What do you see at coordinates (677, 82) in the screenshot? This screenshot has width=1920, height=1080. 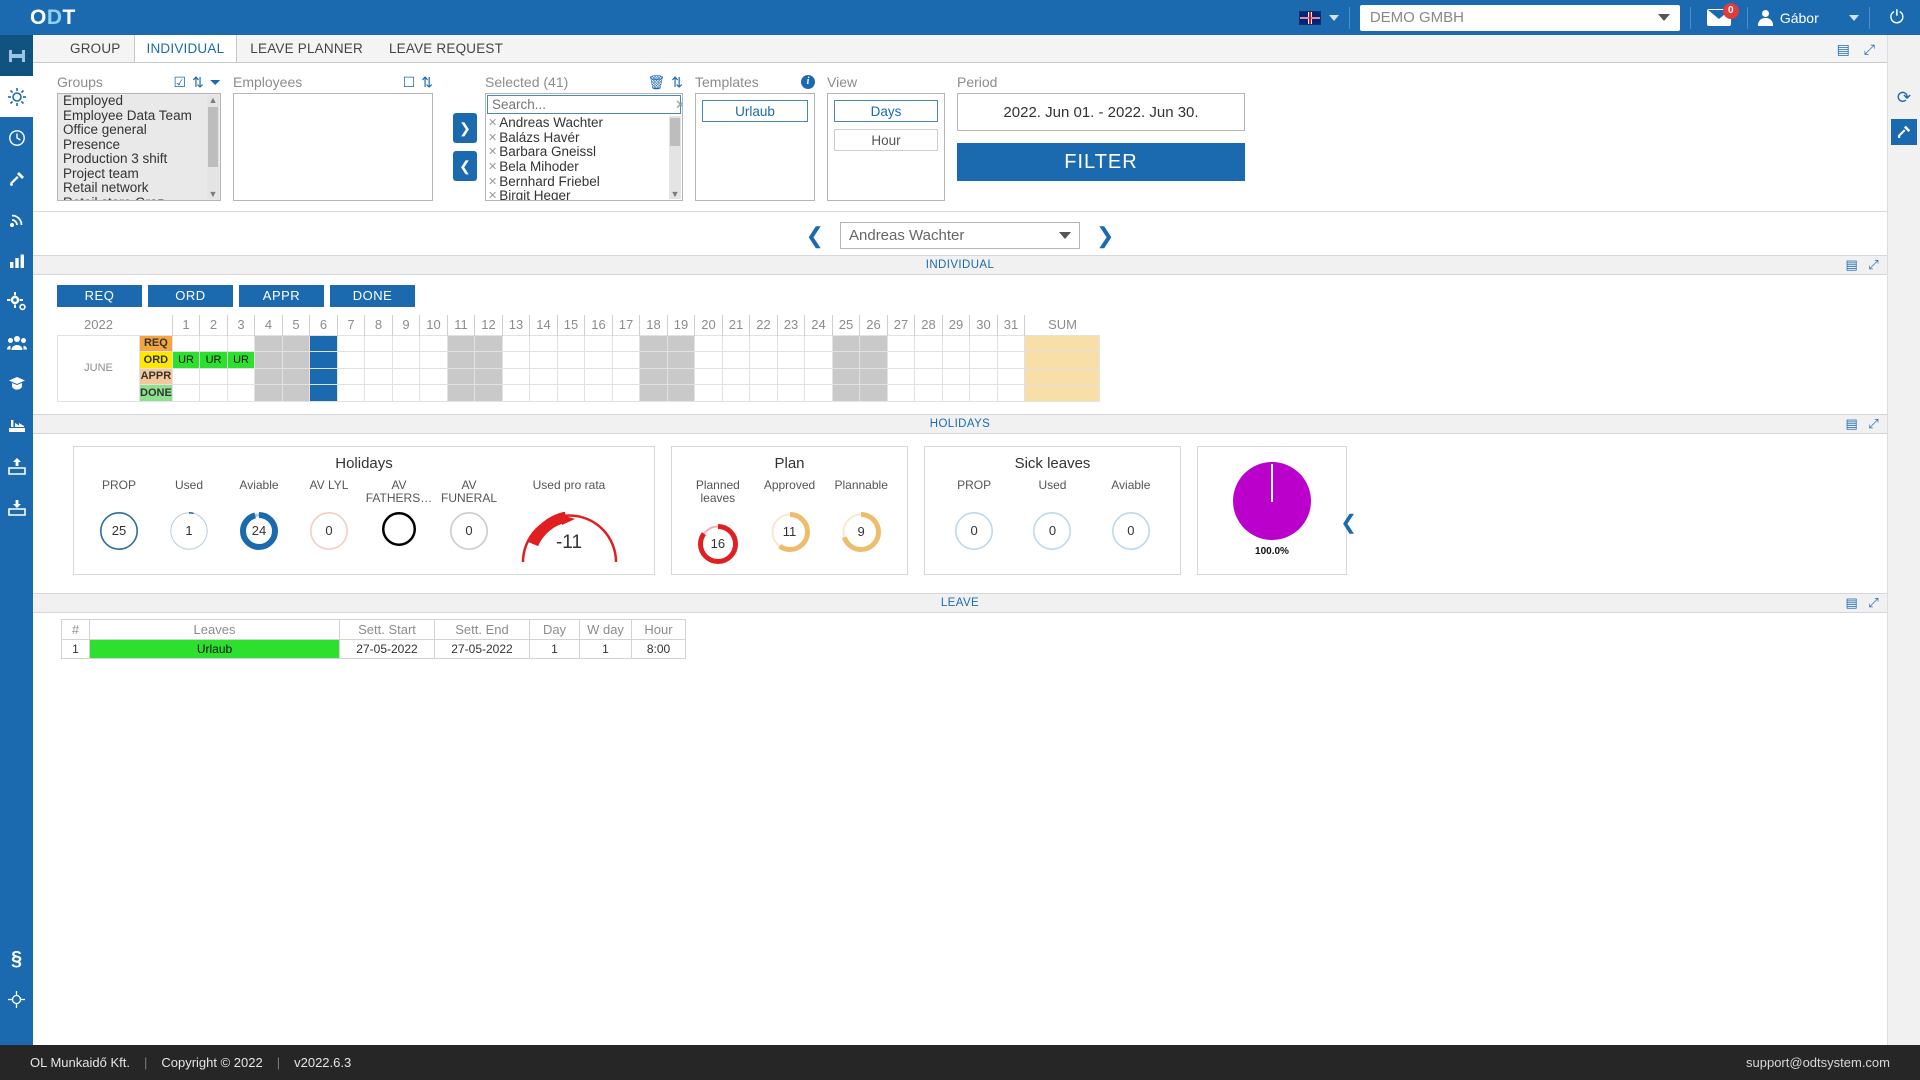 I see `sort-icon: ⇅` at bounding box center [677, 82].